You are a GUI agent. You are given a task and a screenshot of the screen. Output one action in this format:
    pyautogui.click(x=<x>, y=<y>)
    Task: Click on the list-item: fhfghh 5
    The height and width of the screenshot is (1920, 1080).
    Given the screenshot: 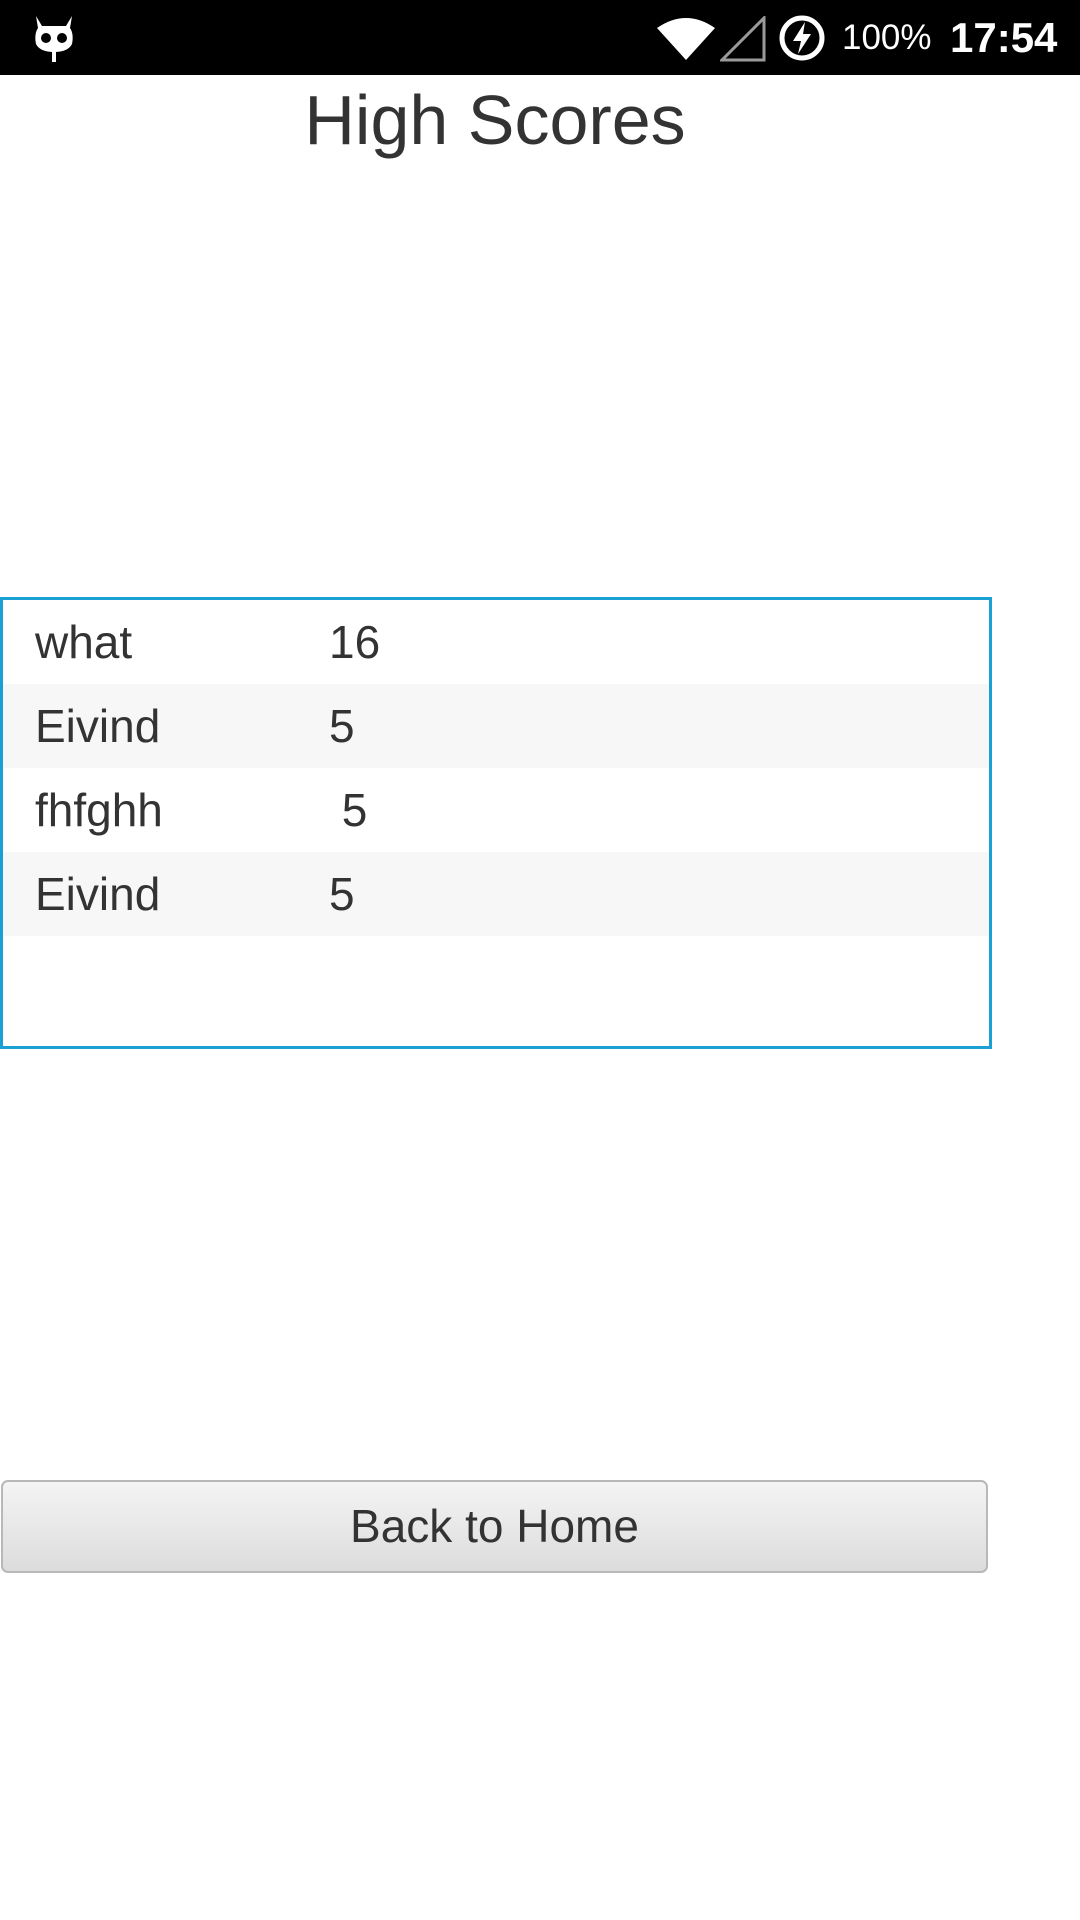 What is the action you would take?
    pyautogui.click(x=496, y=810)
    